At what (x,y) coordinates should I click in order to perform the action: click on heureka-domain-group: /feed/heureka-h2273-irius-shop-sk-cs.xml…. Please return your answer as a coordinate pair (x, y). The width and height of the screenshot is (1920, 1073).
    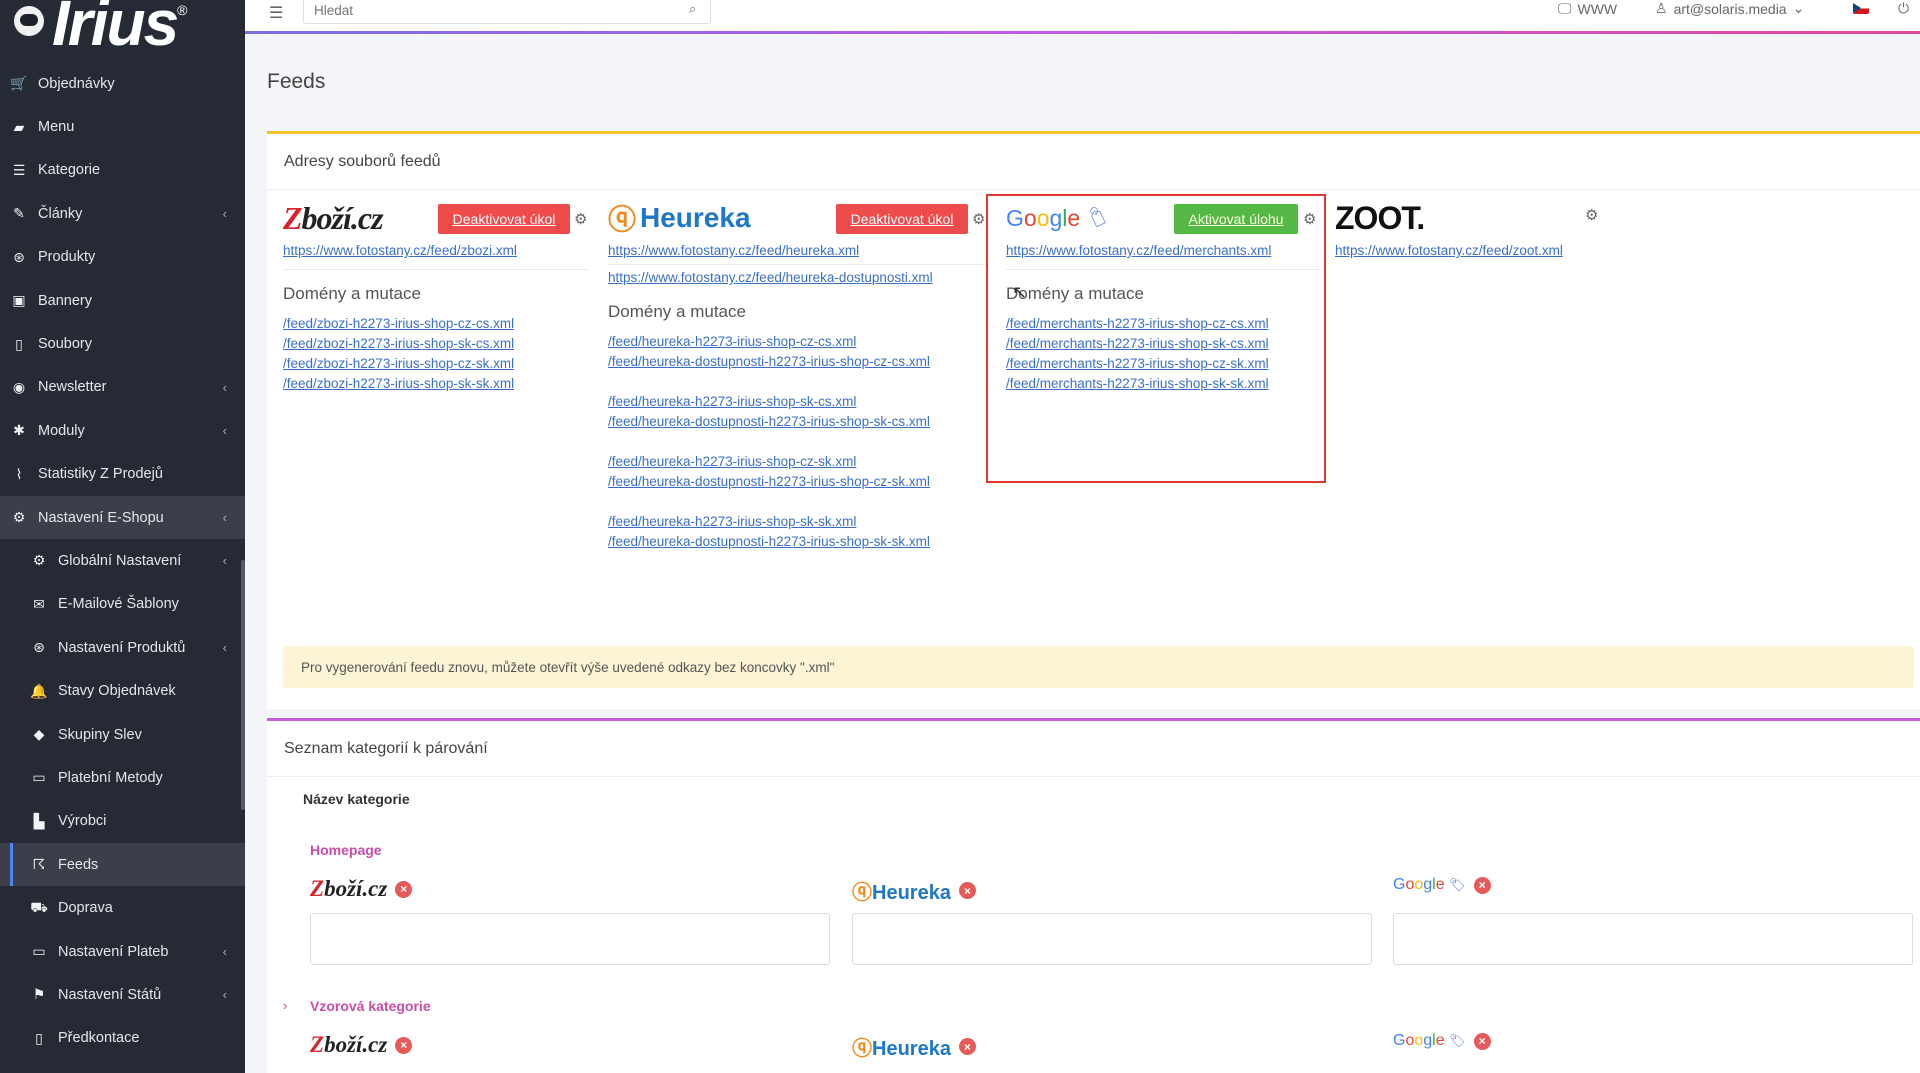
    Looking at the image, I should click on (797, 412).